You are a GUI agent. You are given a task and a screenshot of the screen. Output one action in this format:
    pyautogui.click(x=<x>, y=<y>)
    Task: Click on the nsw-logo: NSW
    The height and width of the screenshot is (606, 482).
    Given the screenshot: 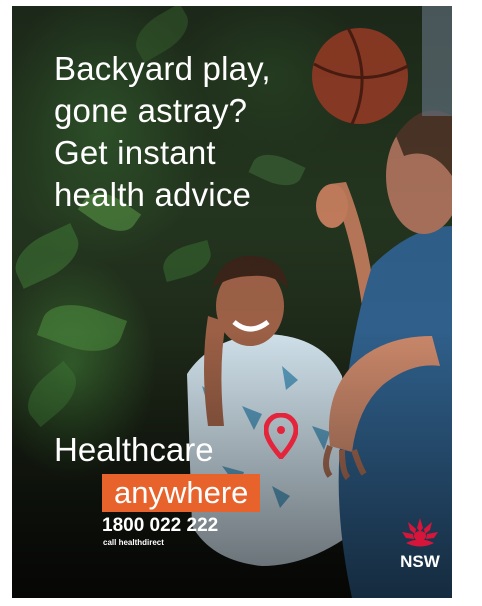 What is the action you would take?
    pyautogui.click(x=420, y=548)
    